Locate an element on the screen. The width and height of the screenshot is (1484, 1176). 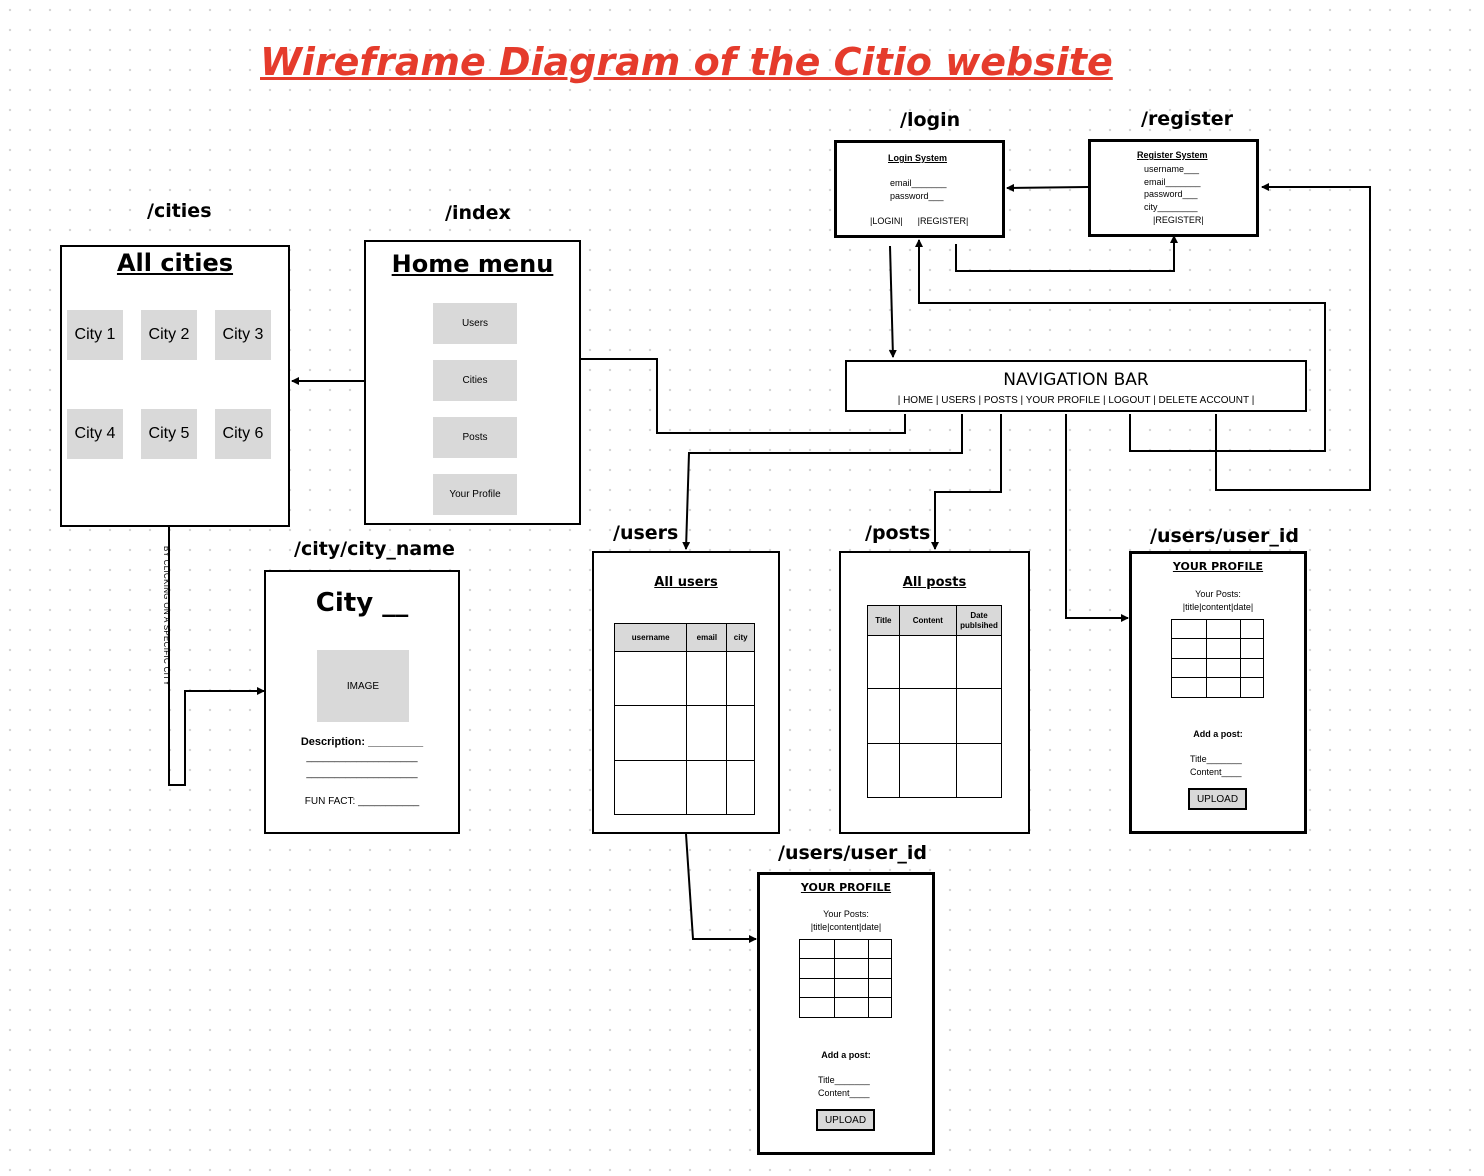
home-menu-heading: Home menu is located at coordinates (472, 264).